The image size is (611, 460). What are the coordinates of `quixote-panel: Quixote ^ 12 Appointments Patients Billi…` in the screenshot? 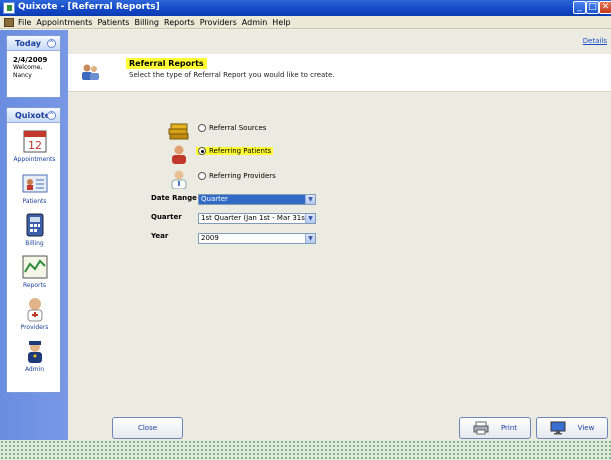 It's located at (33, 250).